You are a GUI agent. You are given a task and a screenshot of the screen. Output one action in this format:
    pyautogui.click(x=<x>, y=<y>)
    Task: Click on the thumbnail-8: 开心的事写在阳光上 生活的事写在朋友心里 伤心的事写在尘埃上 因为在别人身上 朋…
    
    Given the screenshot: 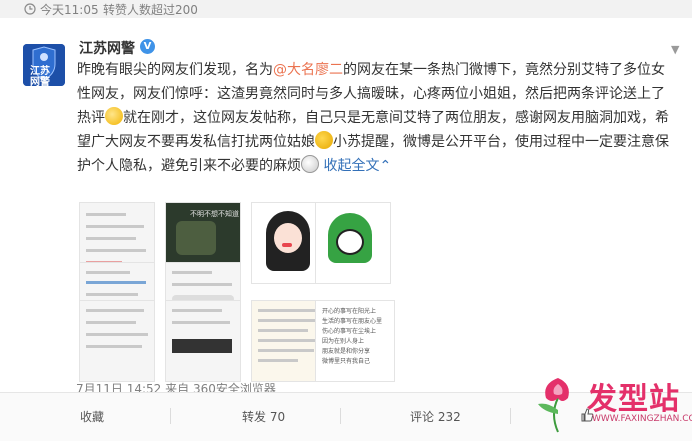 What is the action you would take?
    pyautogui.click(x=355, y=341)
    